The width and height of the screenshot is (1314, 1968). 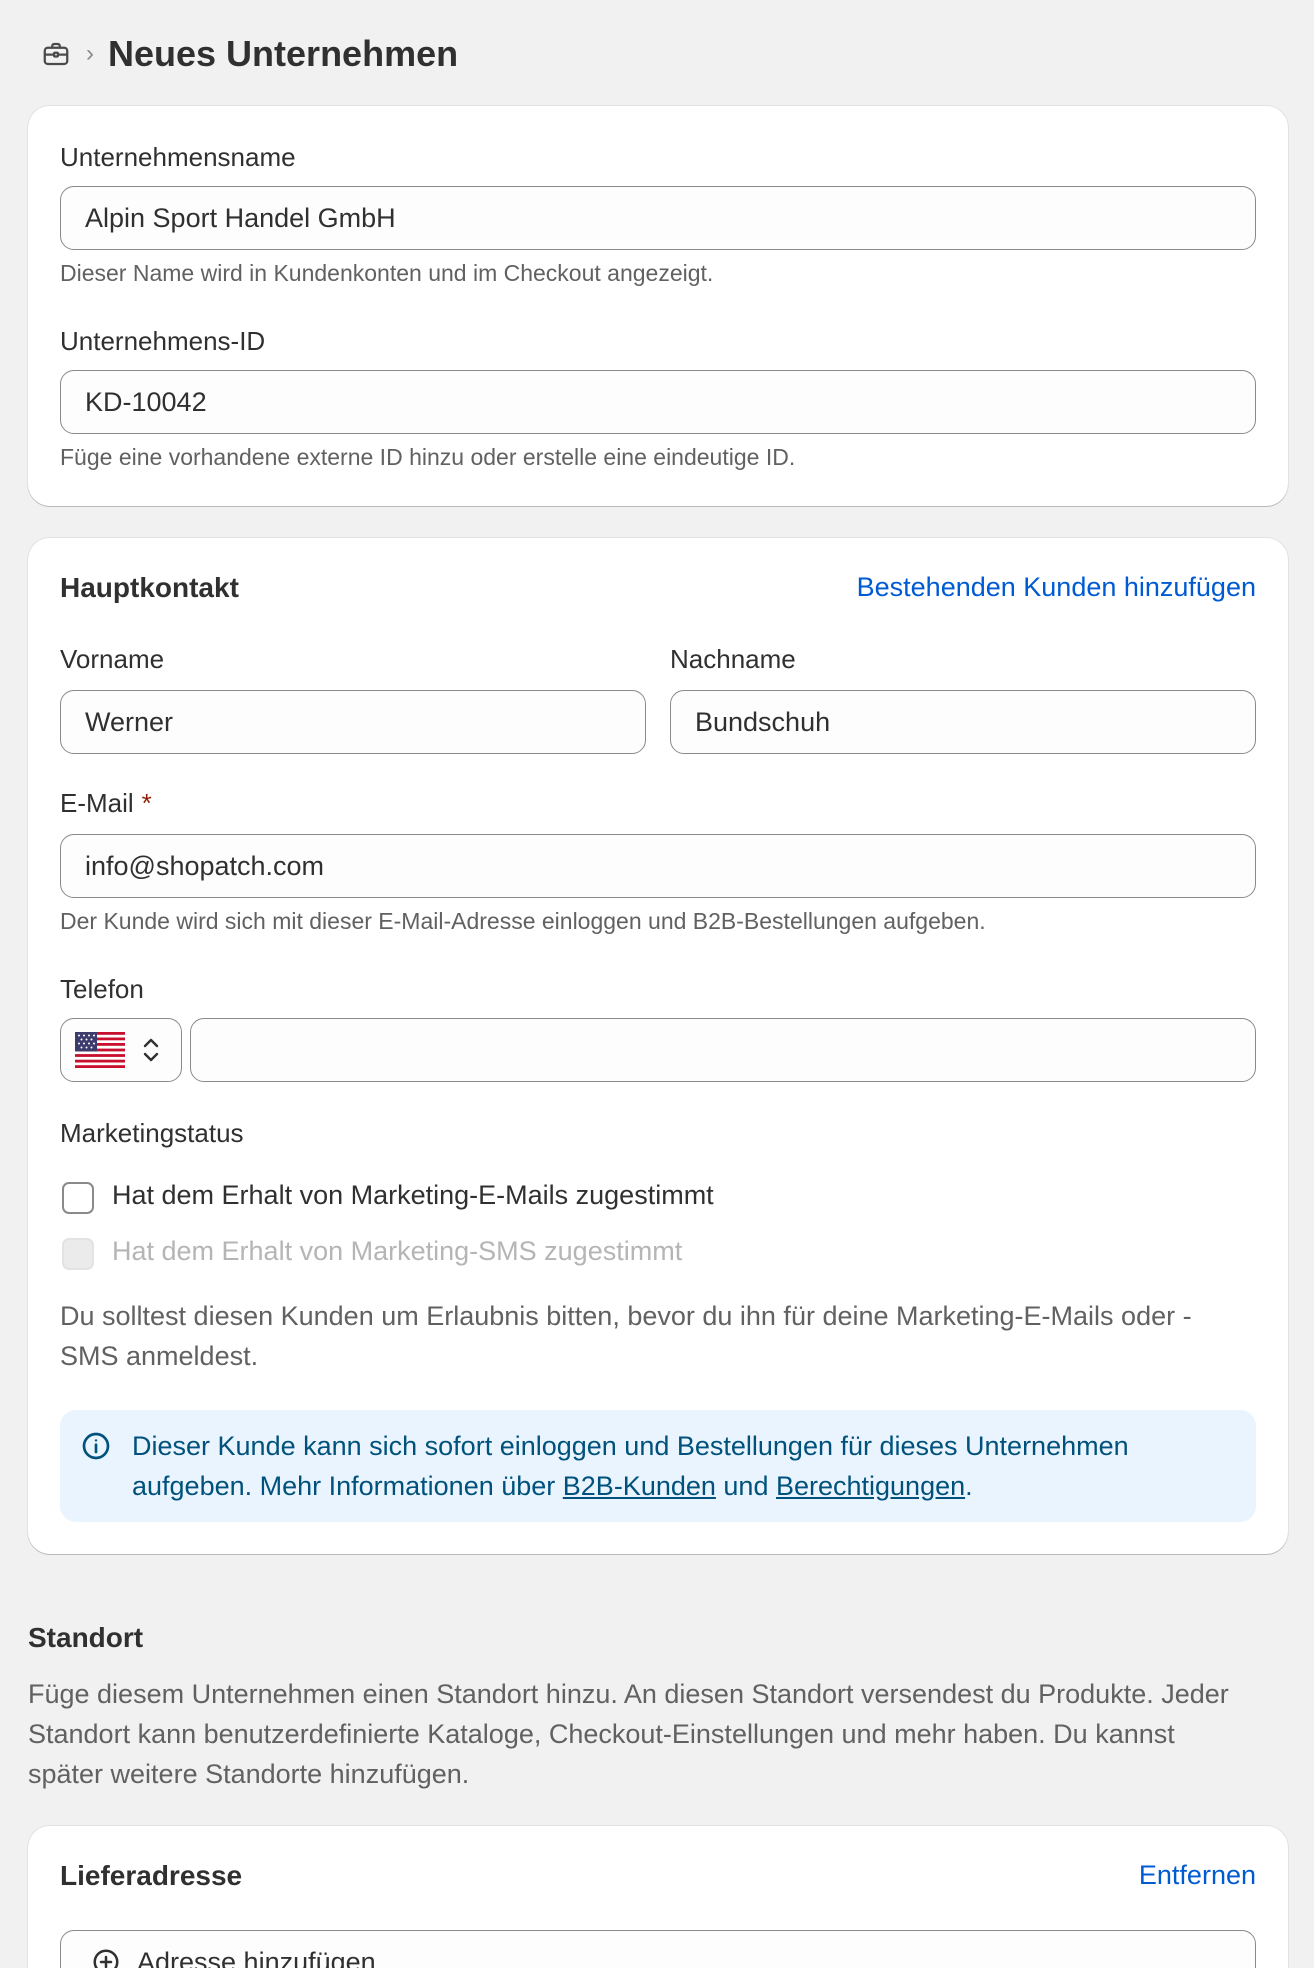 I want to click on first-name-label: Vorname, so click(x=112, y=659).